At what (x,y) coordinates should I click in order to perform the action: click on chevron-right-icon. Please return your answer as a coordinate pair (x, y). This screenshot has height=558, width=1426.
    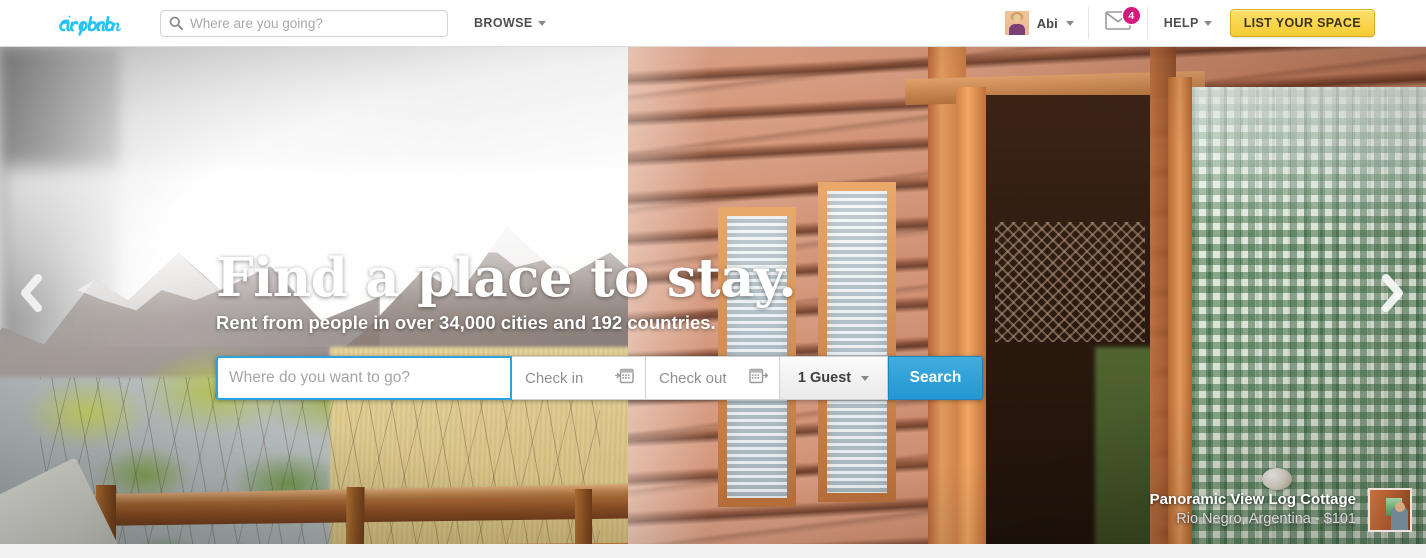
    Looking at the image, I should click on (1393, 295).